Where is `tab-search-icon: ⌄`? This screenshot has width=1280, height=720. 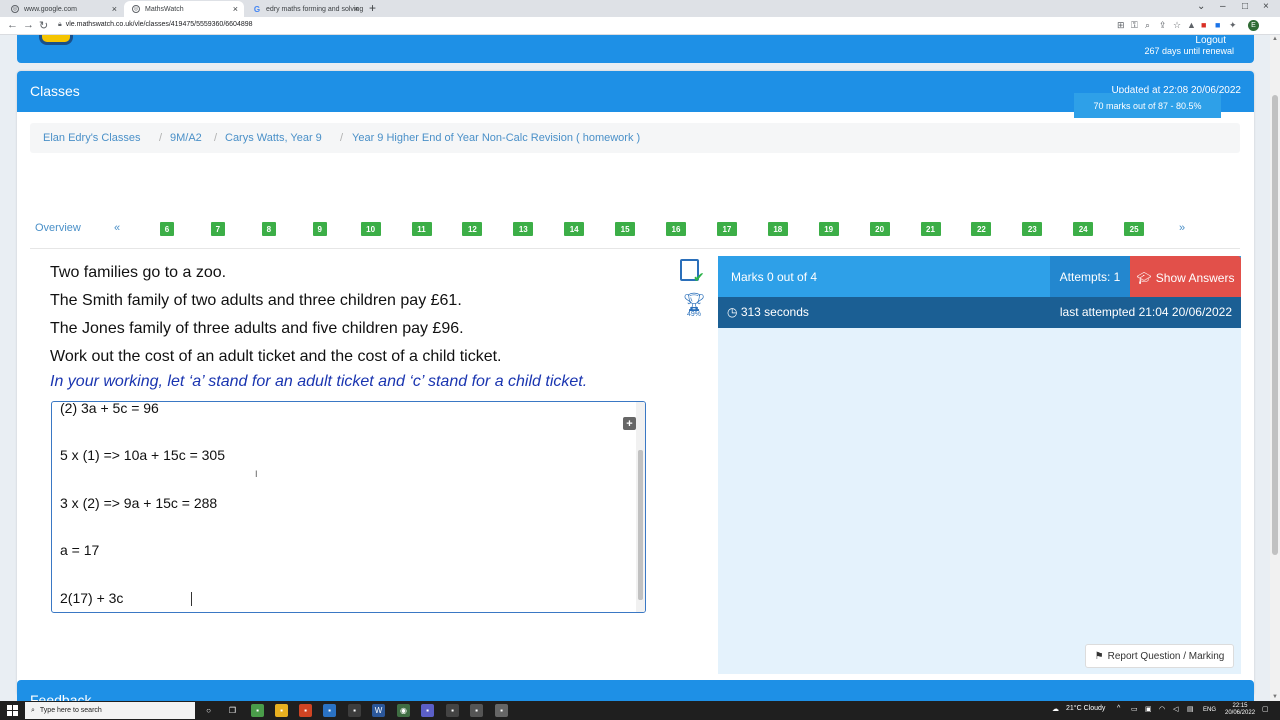
tab-search-icon: ⌄ is located at coordinates (1201, 6).